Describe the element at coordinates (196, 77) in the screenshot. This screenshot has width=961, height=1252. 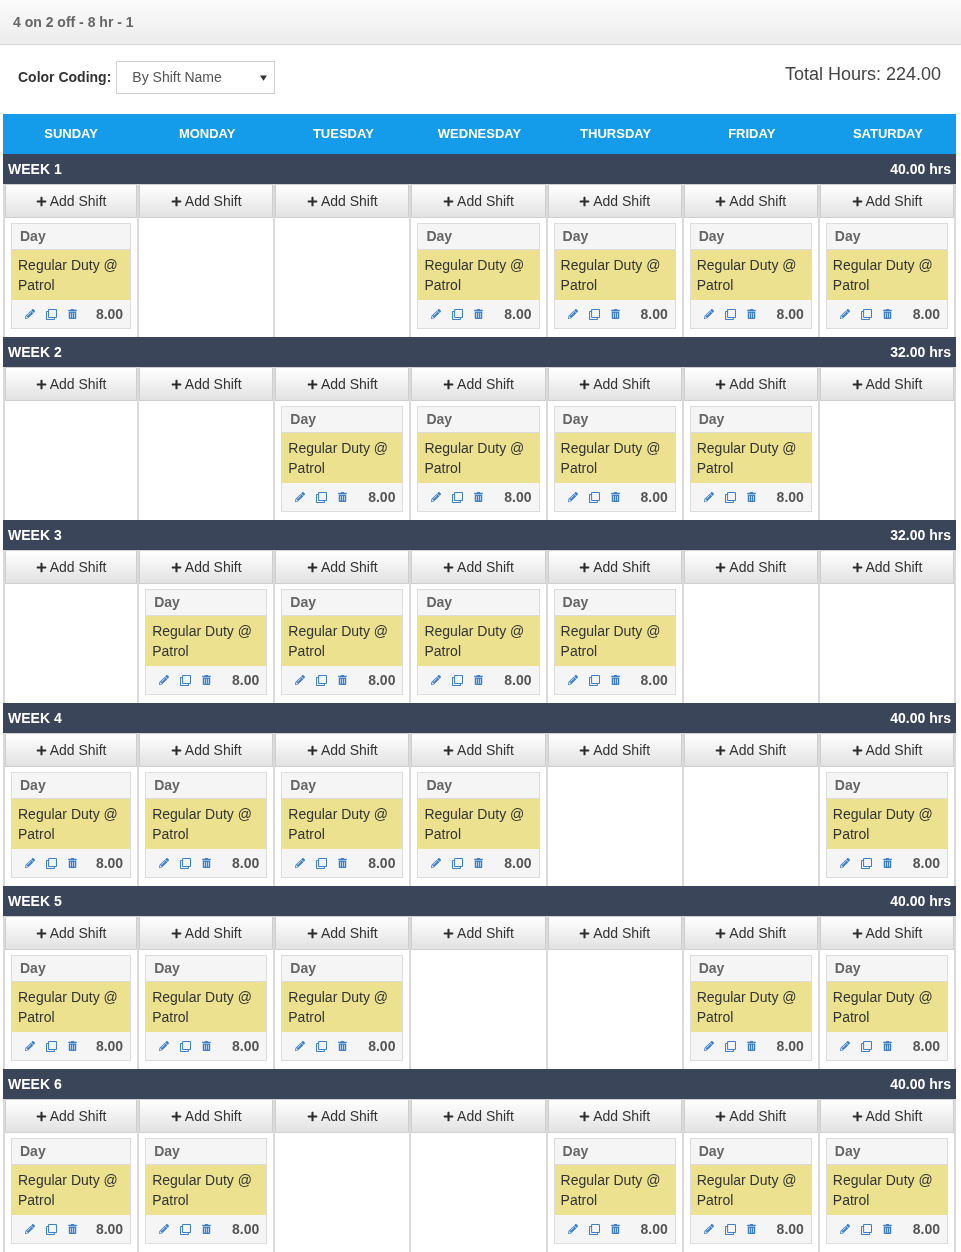
I see `color-coding-select: By Shift Name` at that location.